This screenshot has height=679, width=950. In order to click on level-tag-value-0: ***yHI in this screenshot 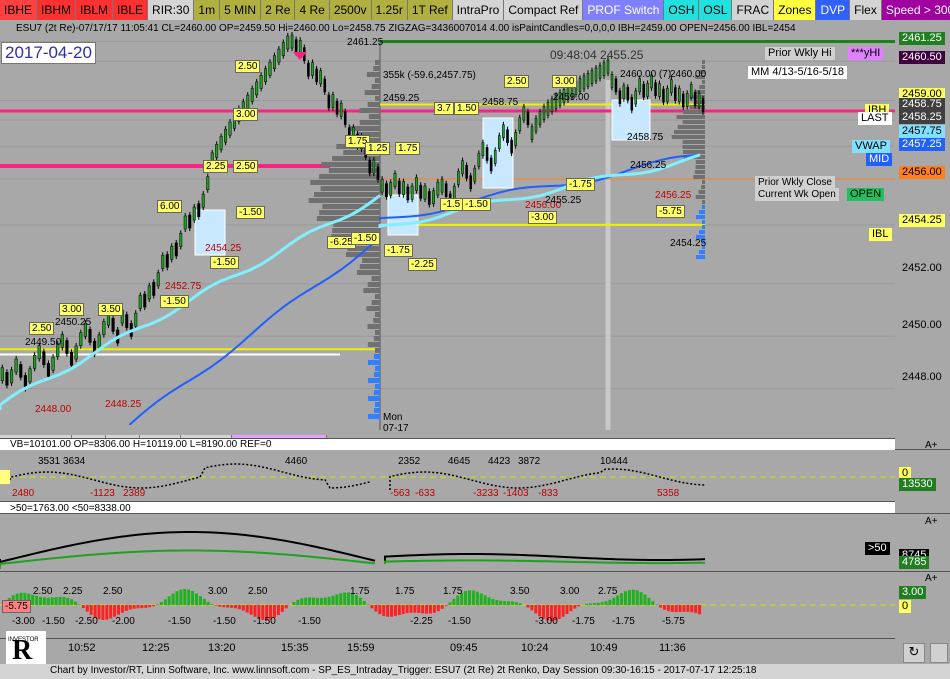, I will do `click(866, 53)`.